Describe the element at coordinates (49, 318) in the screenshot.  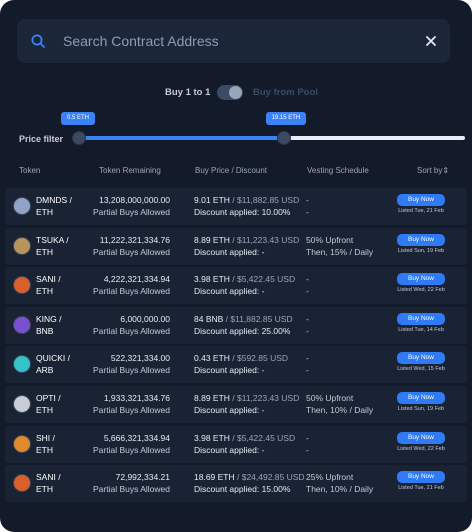
I see `token-symbol: KING /` at that location.